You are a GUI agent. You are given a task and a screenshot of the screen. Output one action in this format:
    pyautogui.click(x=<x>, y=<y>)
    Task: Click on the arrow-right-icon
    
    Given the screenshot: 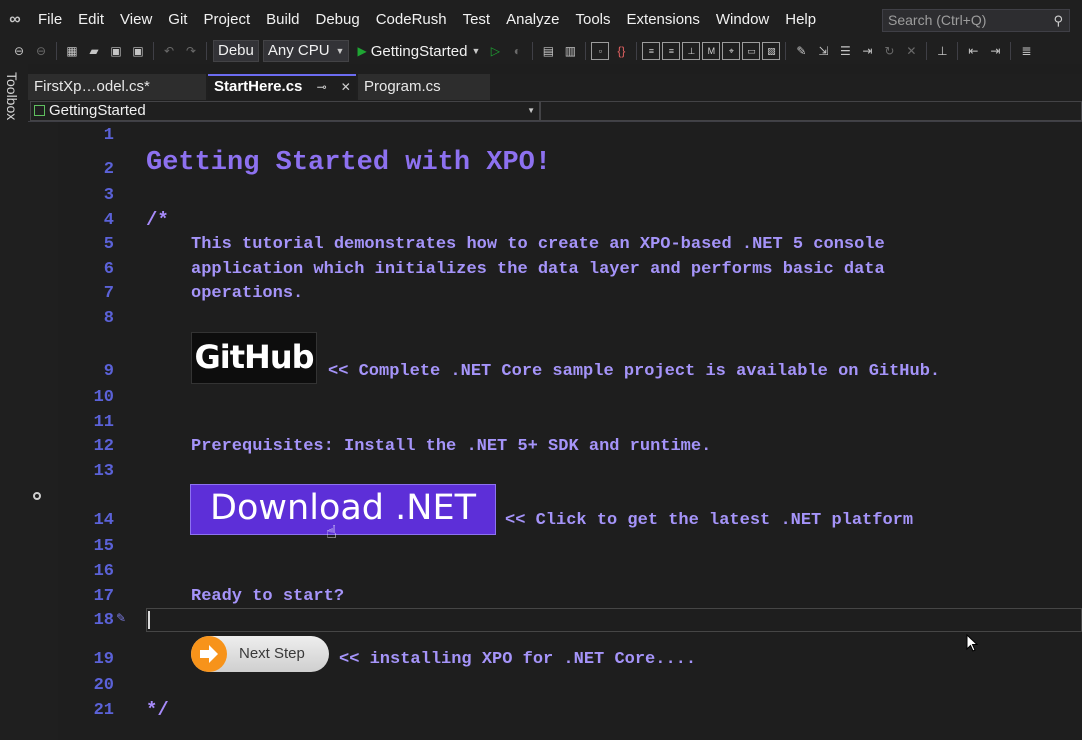 What is the action you would take?
    pyautogui.click(x=209, y=654)
    